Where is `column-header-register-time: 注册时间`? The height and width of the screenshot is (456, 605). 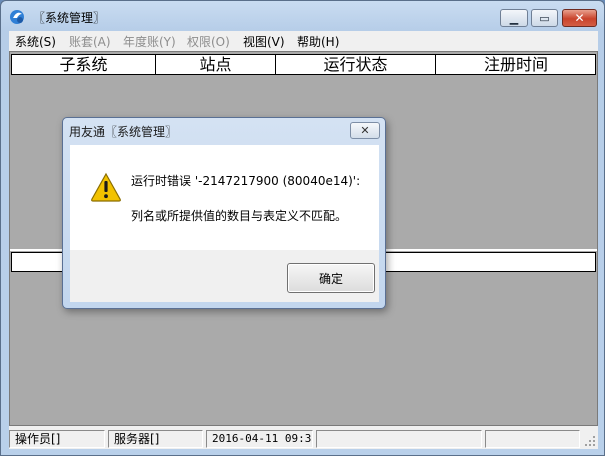
column-header-register-time: 注册时间 is located at coordinates (516, 64).